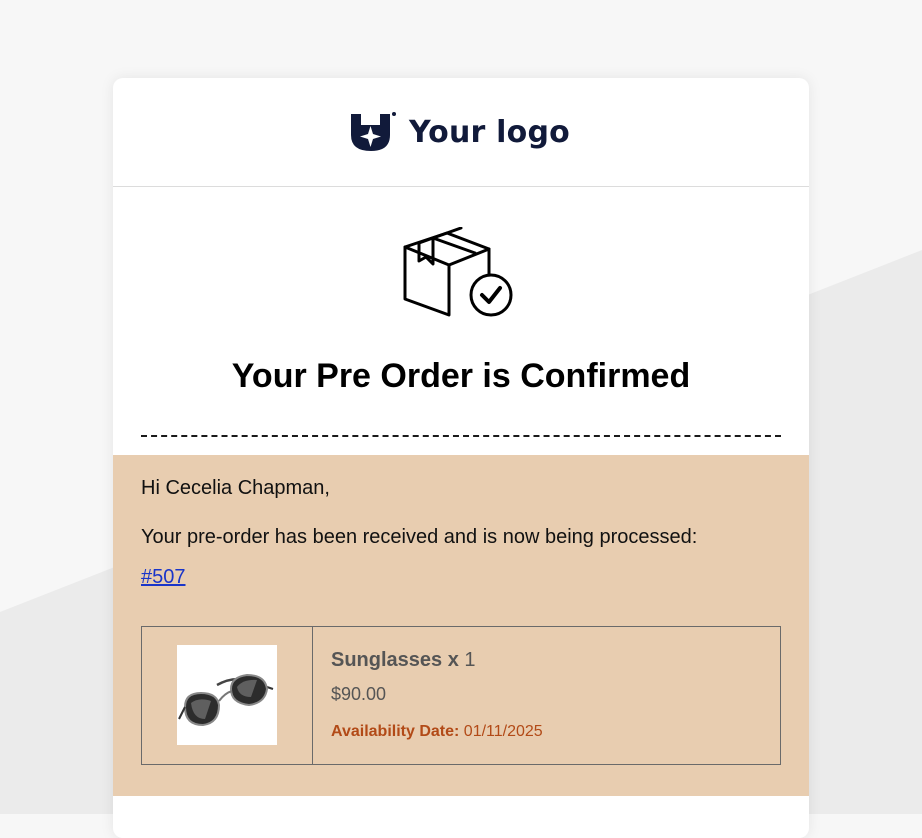  I want to click on product-name-line: Sunglasses x 1, so click(403, 660).